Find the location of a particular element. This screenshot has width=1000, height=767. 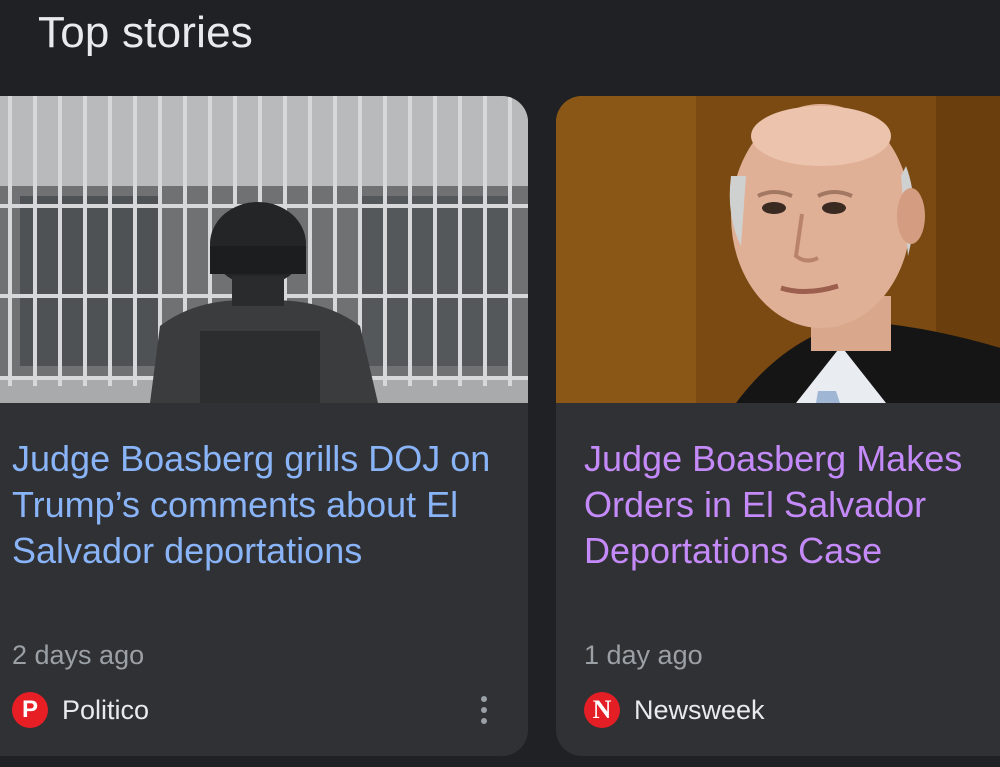

newsweek-logo-icon: N is located at coordinates (602, 710).